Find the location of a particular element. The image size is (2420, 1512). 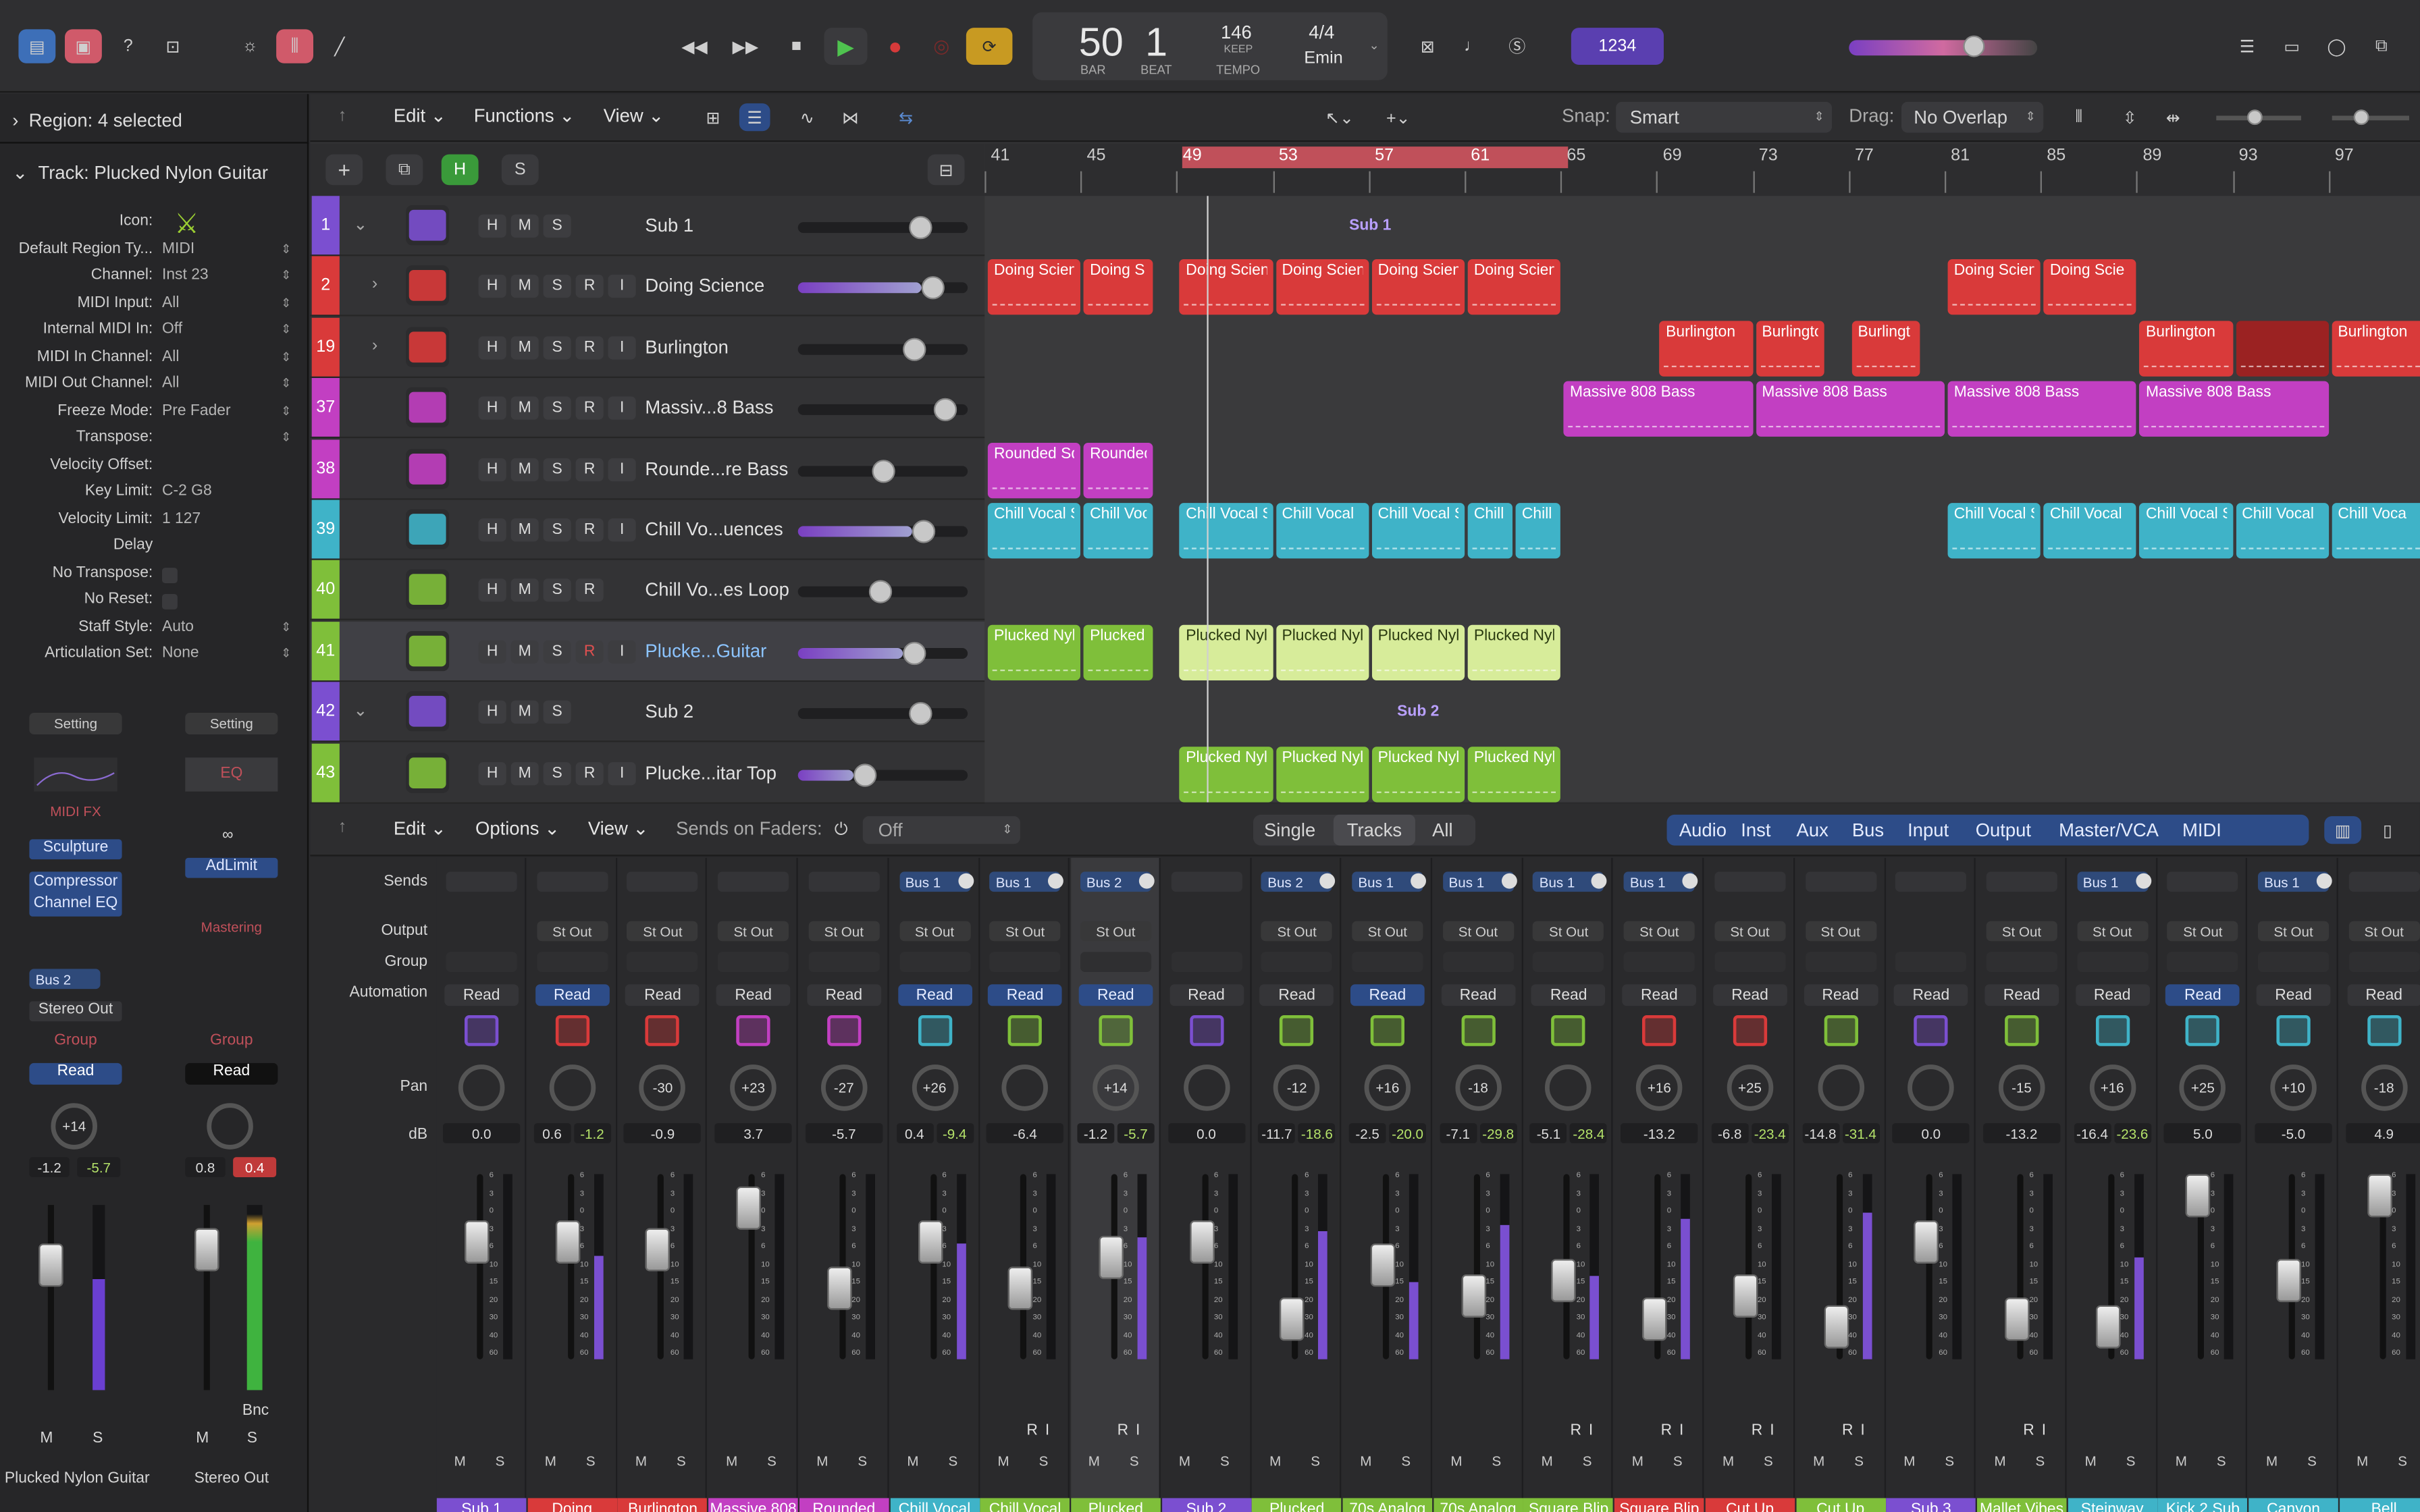

filter-master-vca: Master/VCA is located at coordinates (2109, 830).